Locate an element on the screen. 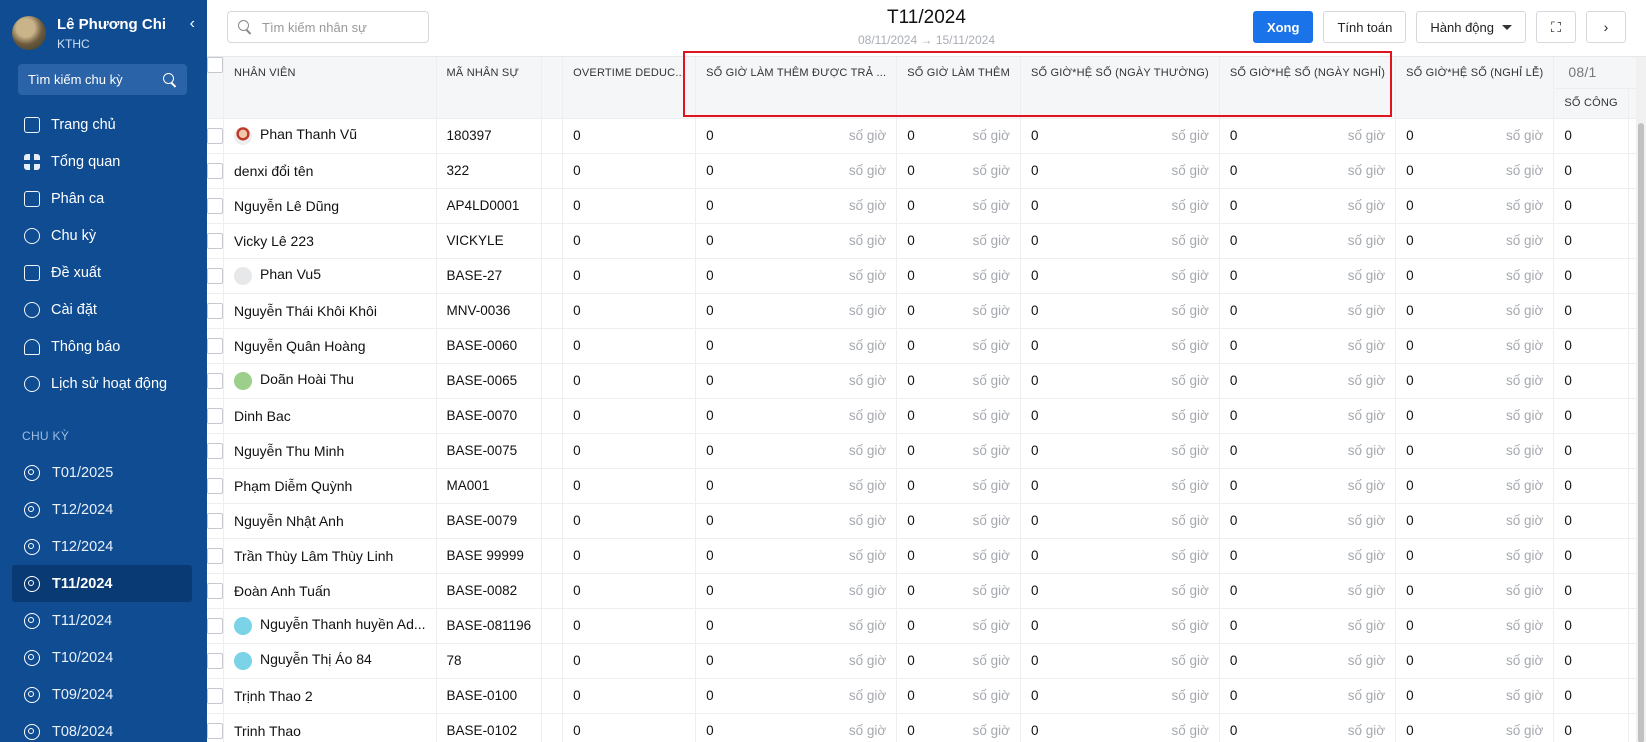  employee-name-cell: Vicky Lê 223 is located at coordinates (330, 241).